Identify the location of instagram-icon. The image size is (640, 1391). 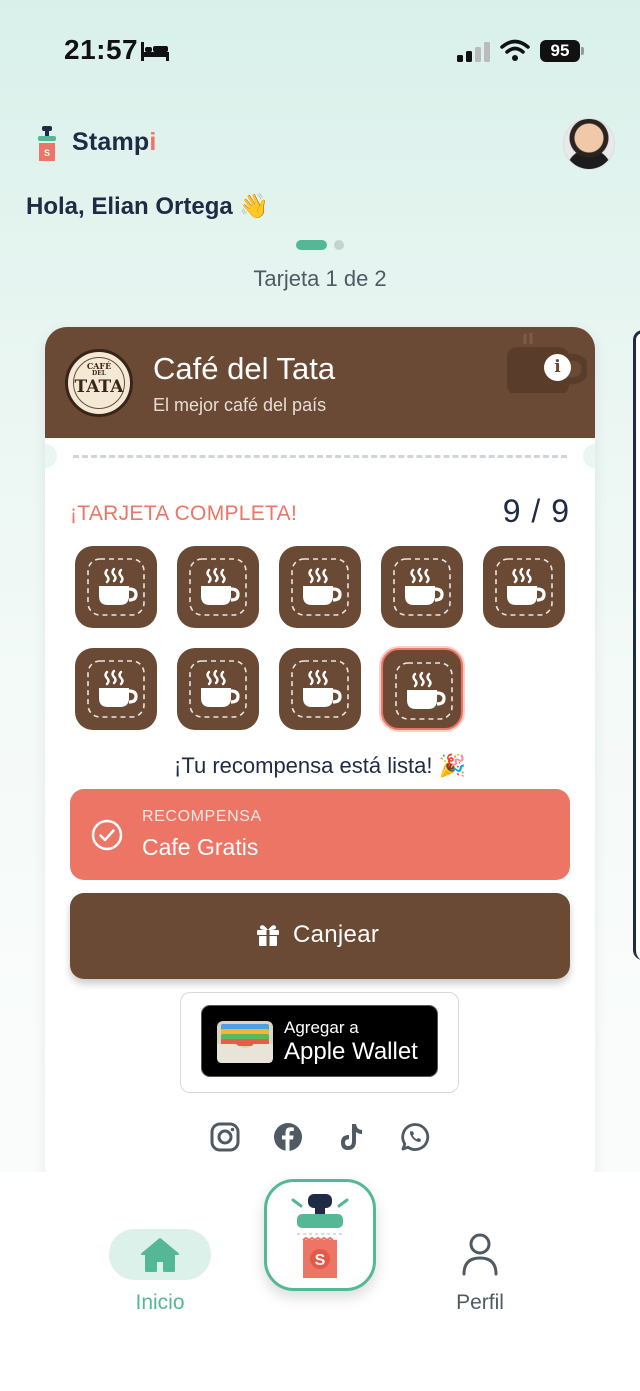
(225, 1137).